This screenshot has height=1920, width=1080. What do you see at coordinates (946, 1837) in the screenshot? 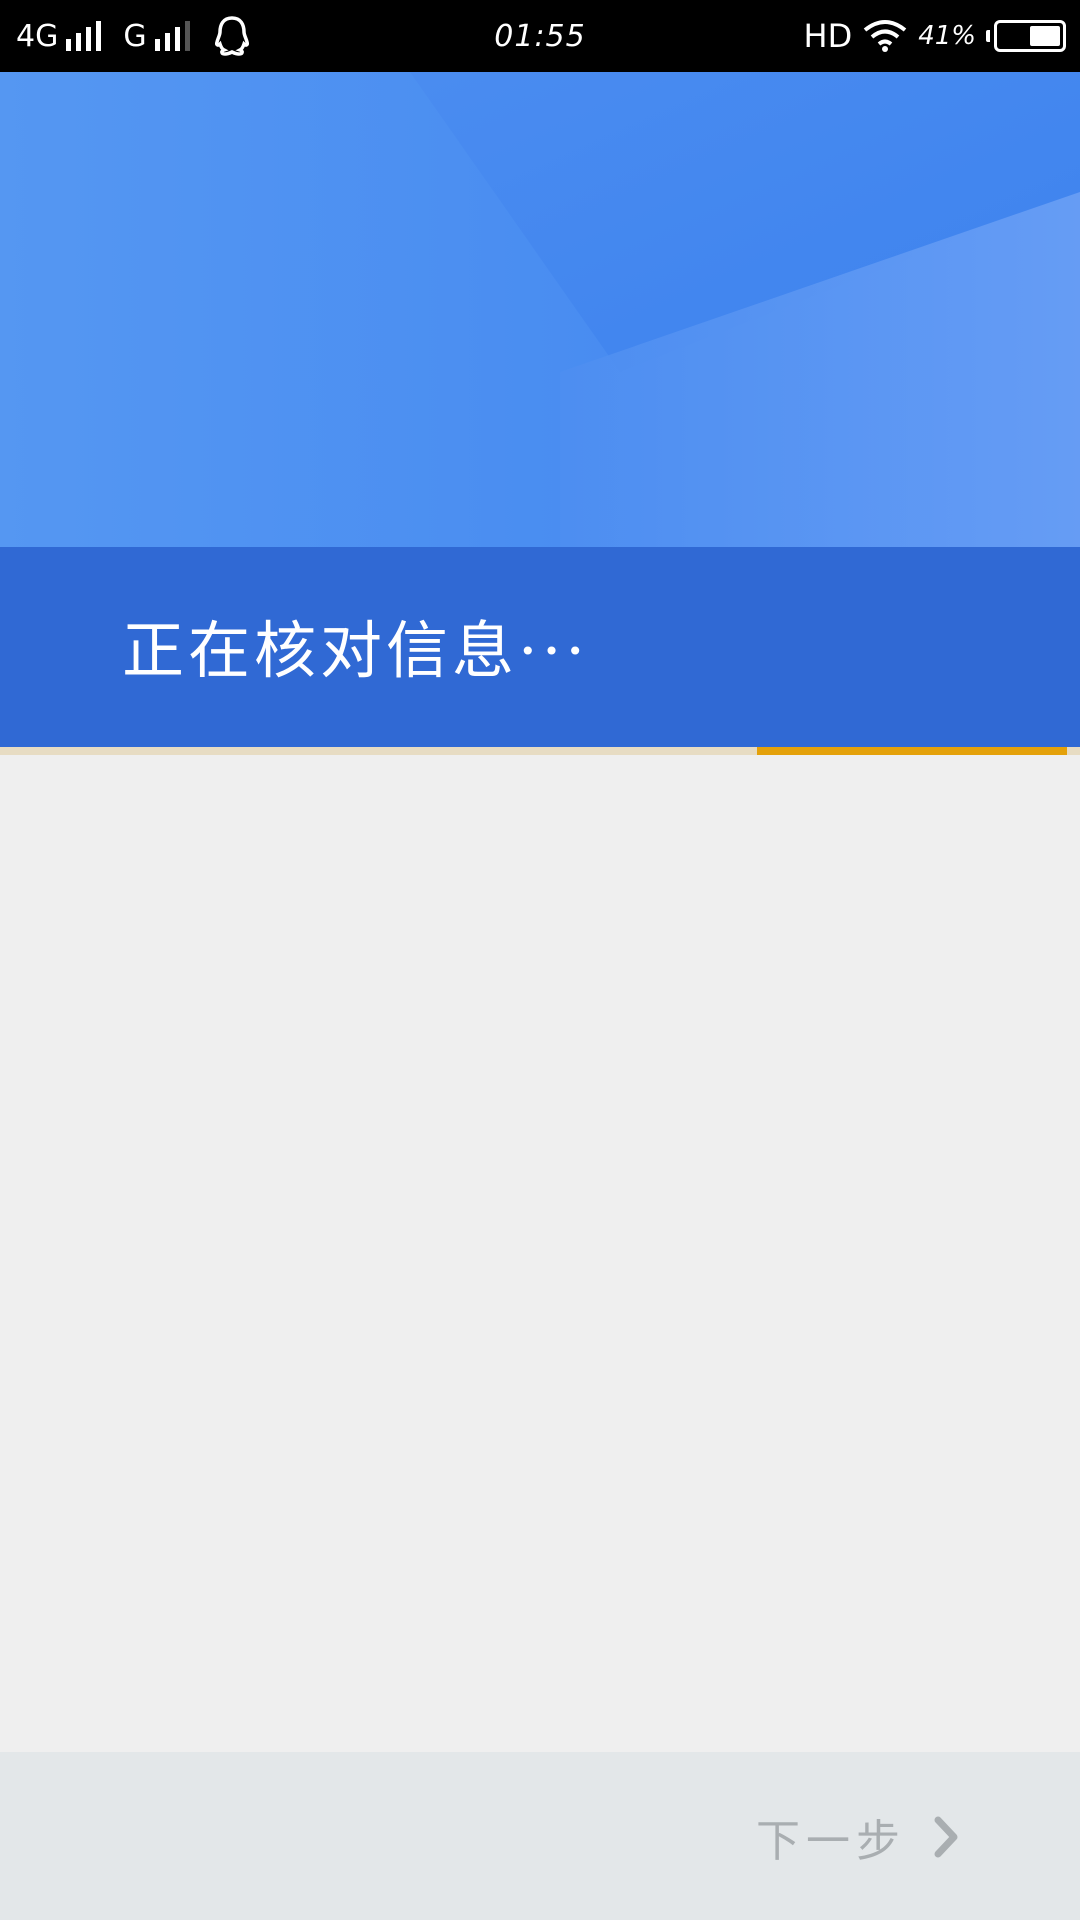
I see `chevron-right-icon` at bounding box center [946, 1837].